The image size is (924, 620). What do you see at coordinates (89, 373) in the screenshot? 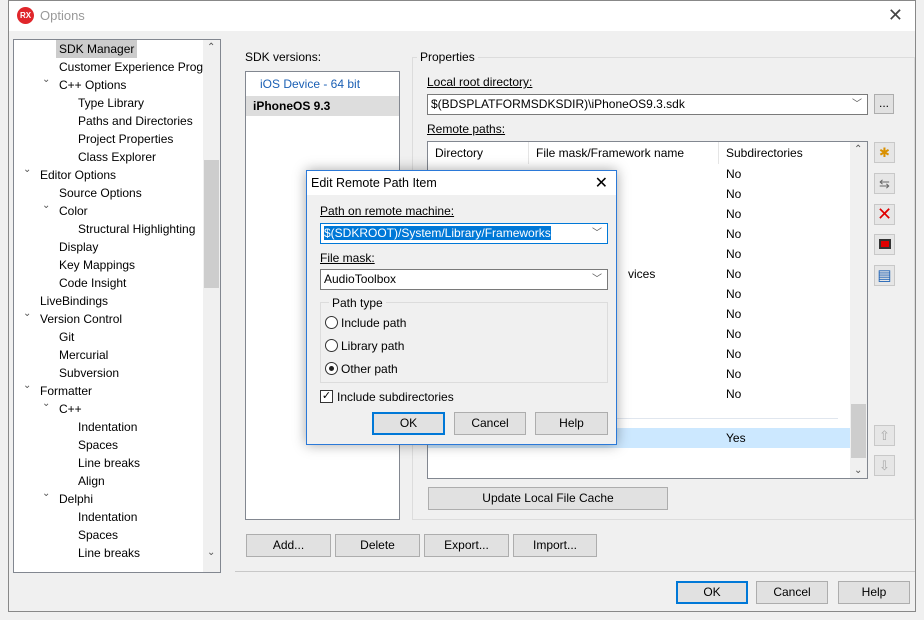
I see `tree-item: Subversion` at bounding box center [89, 373].